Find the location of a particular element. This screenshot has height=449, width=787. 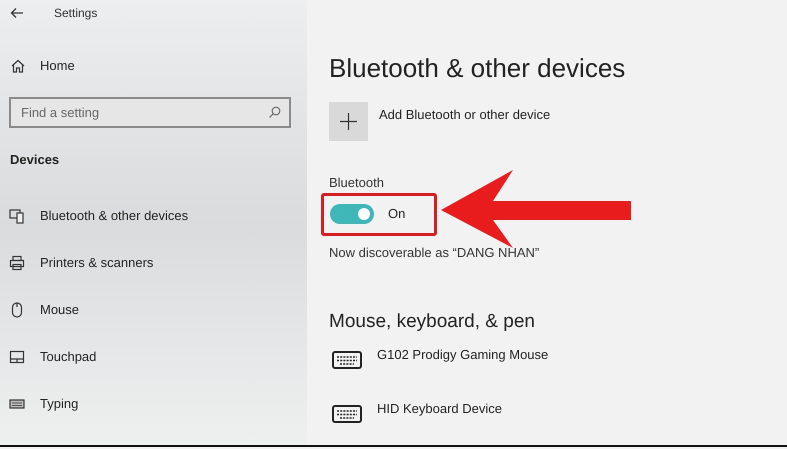

sidebar-item: Touchpad is located at coordinates (158, 357).